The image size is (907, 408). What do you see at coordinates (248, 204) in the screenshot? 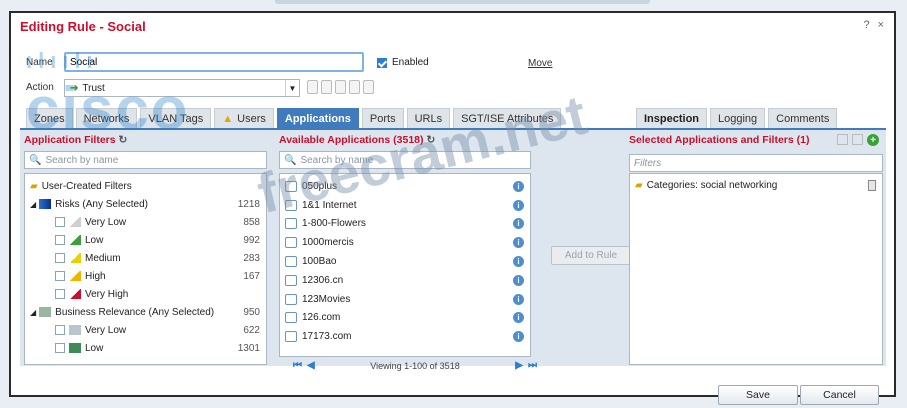
I see `filter-count: 1218` at bounding box center [248, 204].